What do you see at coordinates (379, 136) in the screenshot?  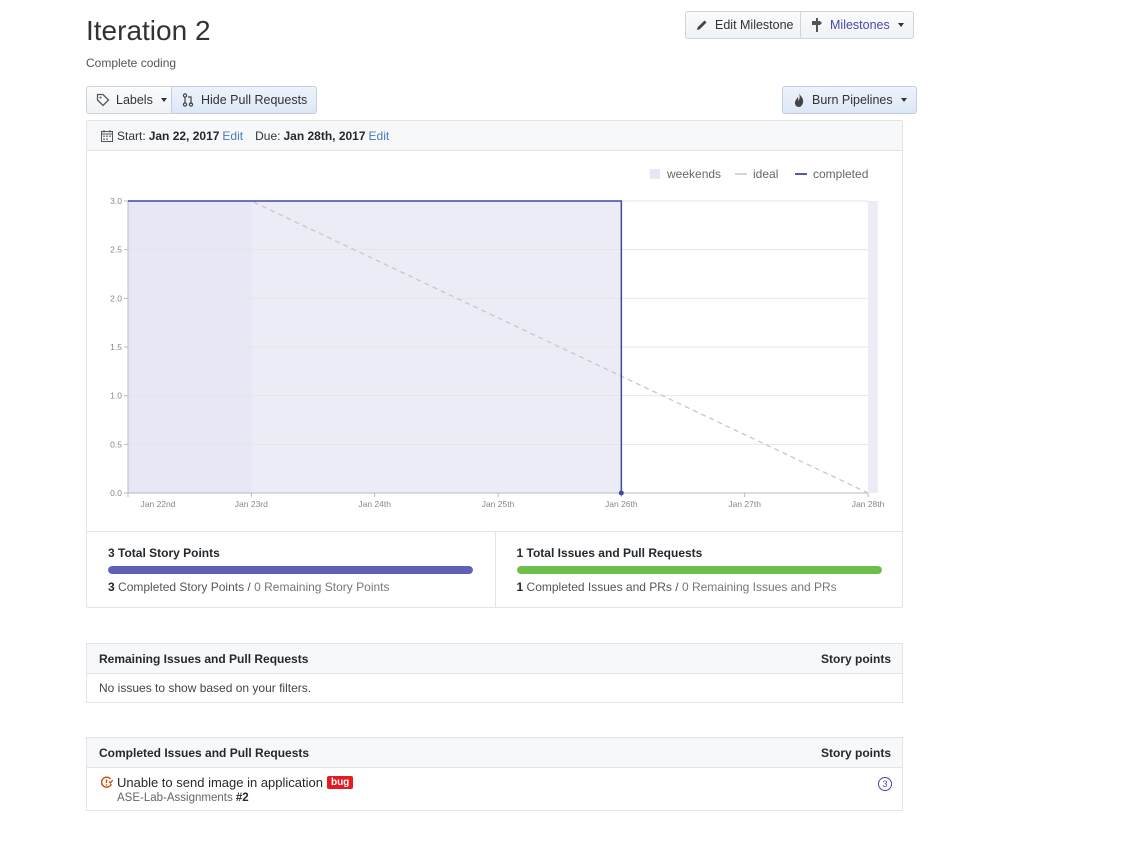 I see `edit-due-link: Edit` at bounding box center [379, 136].